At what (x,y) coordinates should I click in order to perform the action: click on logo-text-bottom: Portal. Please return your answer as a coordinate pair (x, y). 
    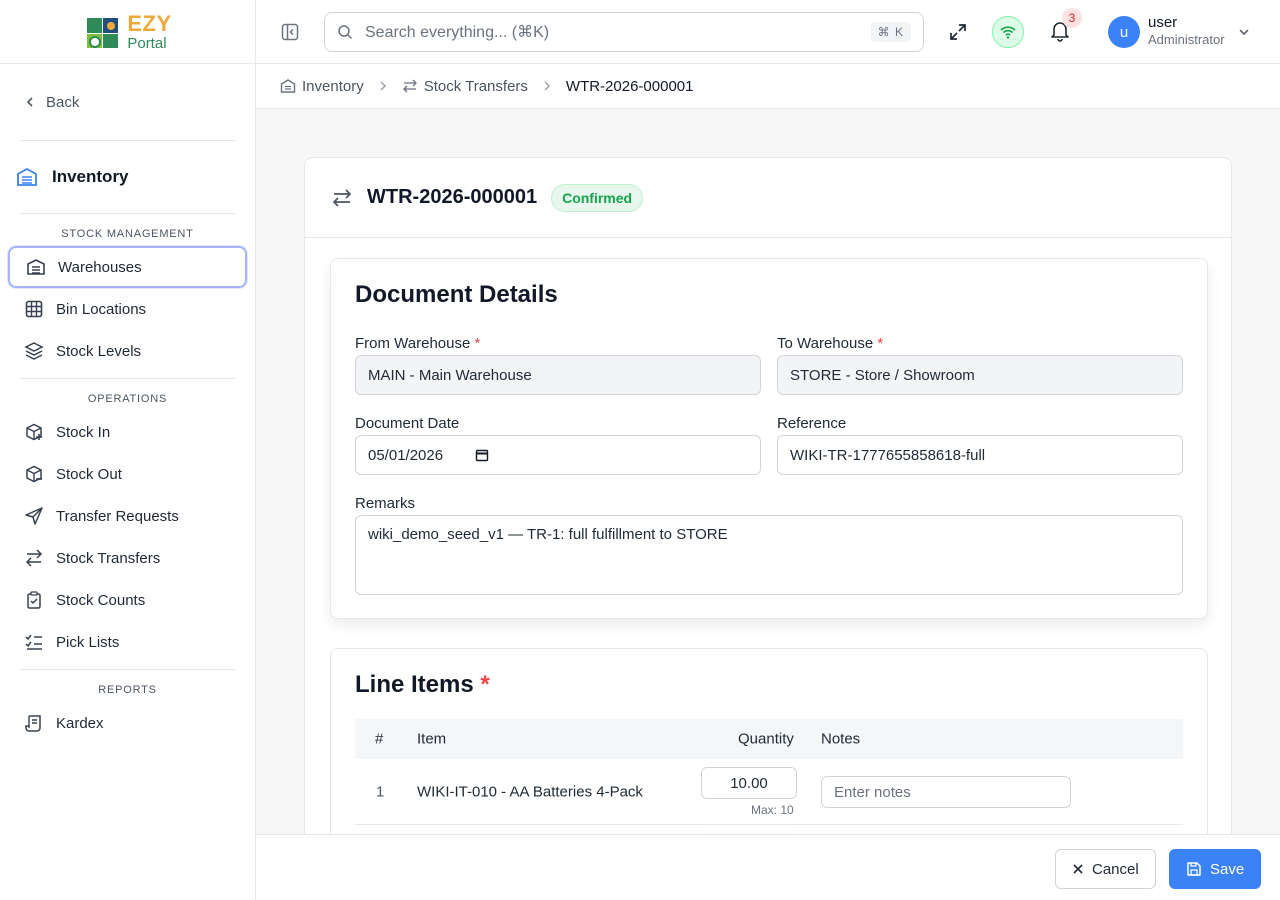
    Looking at the image, I should click on (147, 43).